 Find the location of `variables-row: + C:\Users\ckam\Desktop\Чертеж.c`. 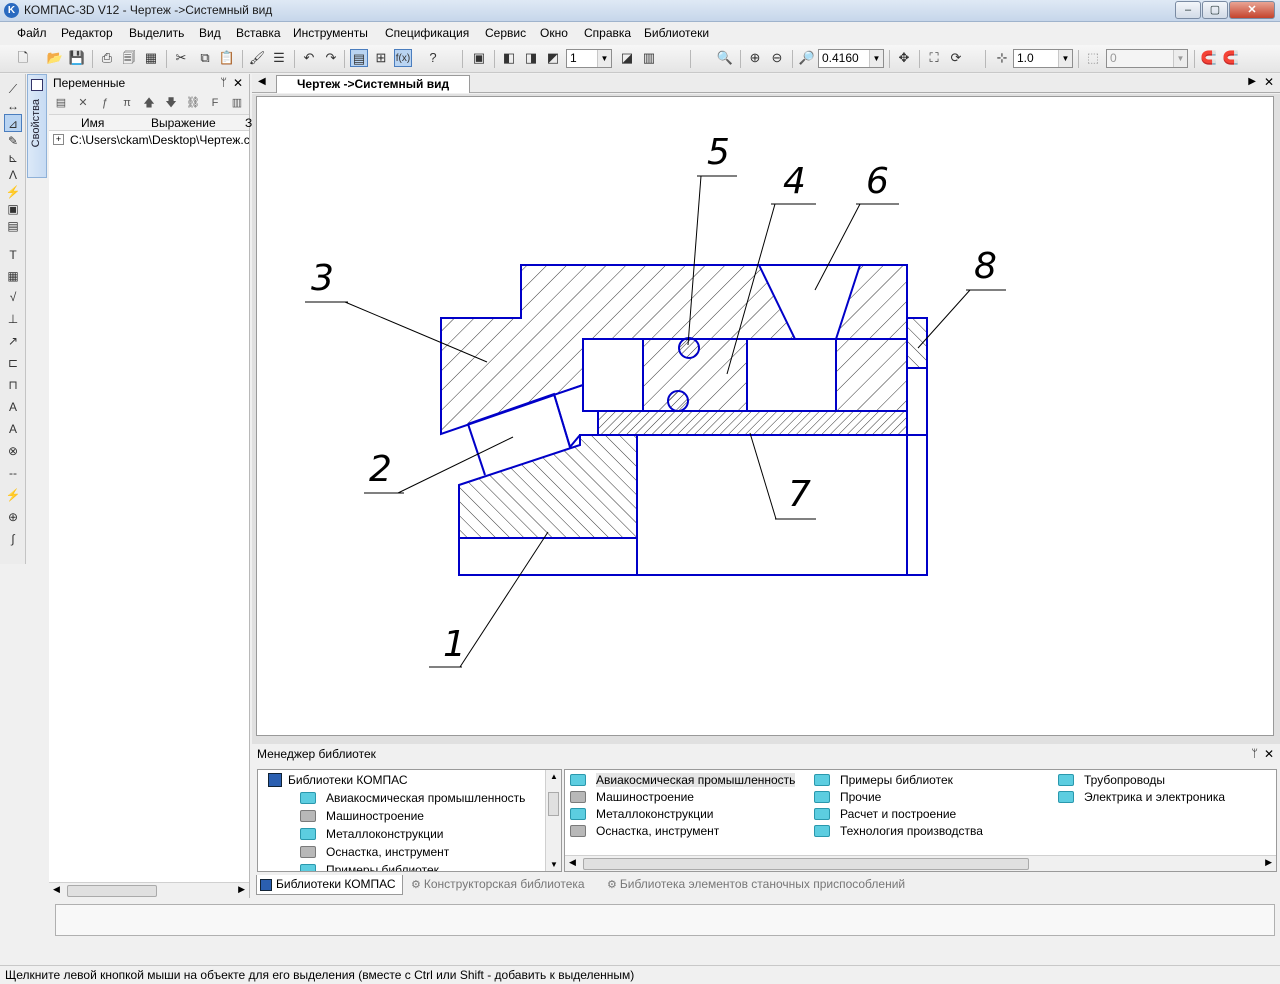

variables-row: + C:\Users\ckam\Desktop\Чертеж.c is located at coordinates (149, 140).